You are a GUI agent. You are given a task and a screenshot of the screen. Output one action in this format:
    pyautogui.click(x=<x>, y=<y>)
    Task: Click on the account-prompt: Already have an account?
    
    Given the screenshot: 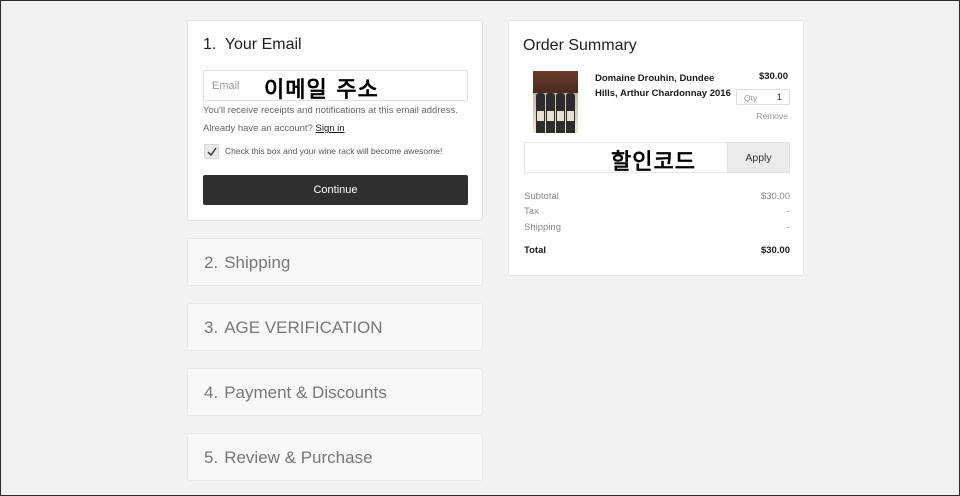 What is the action you would take?
    pyautogui.click(x=258, y=128)
    